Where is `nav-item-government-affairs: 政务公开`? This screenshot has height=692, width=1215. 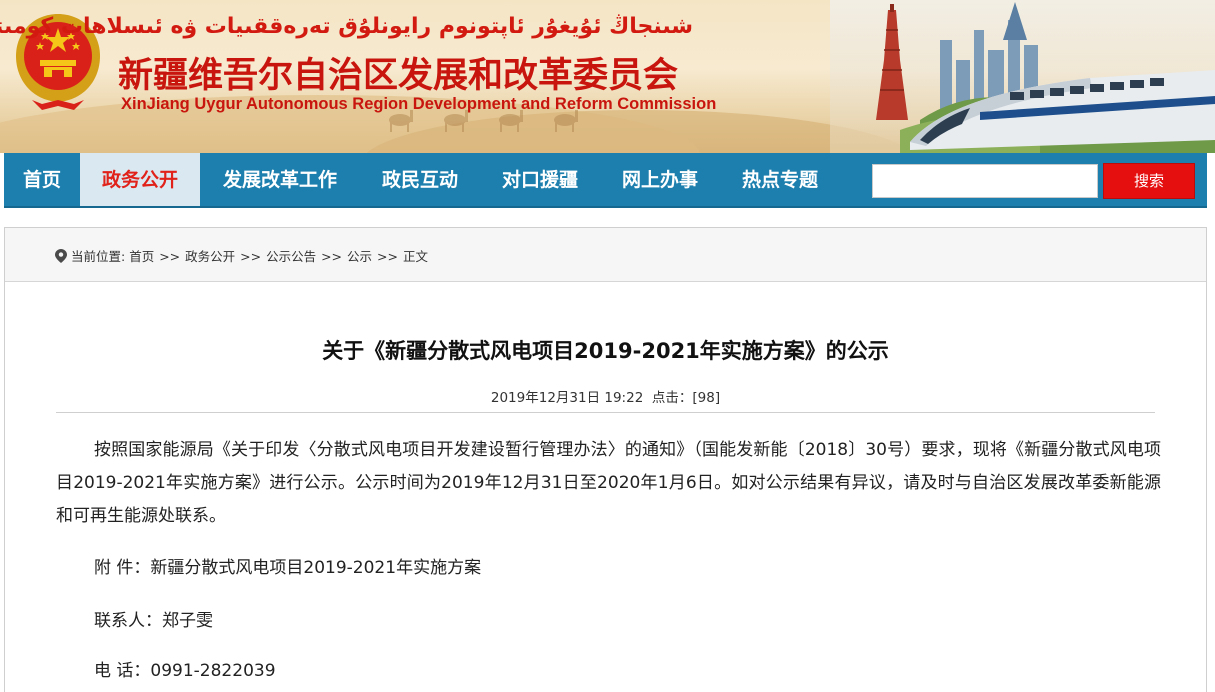 nav-item-government-affairs: 政务公开 is located at coordinates (140, 179).